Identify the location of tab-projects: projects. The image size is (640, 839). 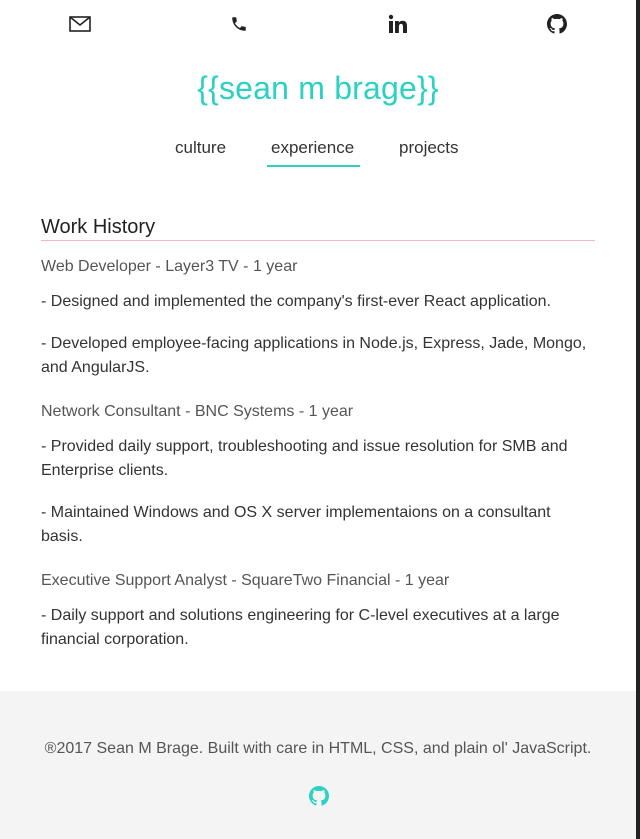
(429, 151).